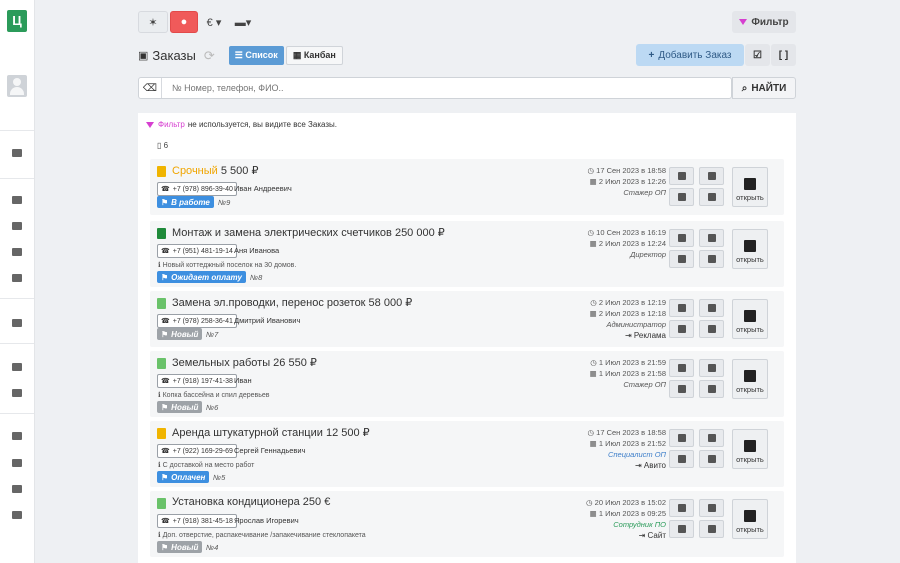 Image resolution: width=900 pixels, height=563 pixels. What do you see at coordinates (214, 22) in the screenshot?
I see `currency-dropdown: € ▾` at bounding box center [214, 22].